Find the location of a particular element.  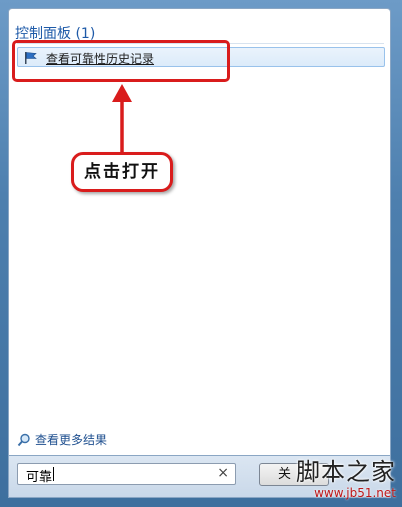

shutdown-button: 关 is located at coordinates (294, 474).